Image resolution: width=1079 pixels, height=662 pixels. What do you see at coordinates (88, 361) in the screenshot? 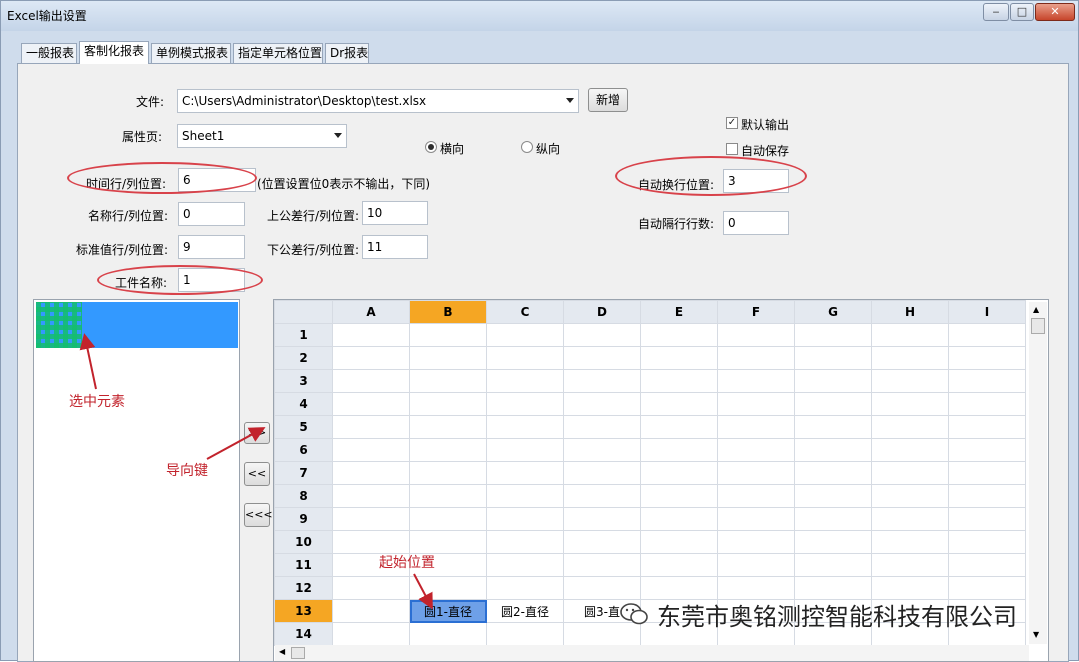
I see `arrow-selected-element` at bounding box center [88, 361].